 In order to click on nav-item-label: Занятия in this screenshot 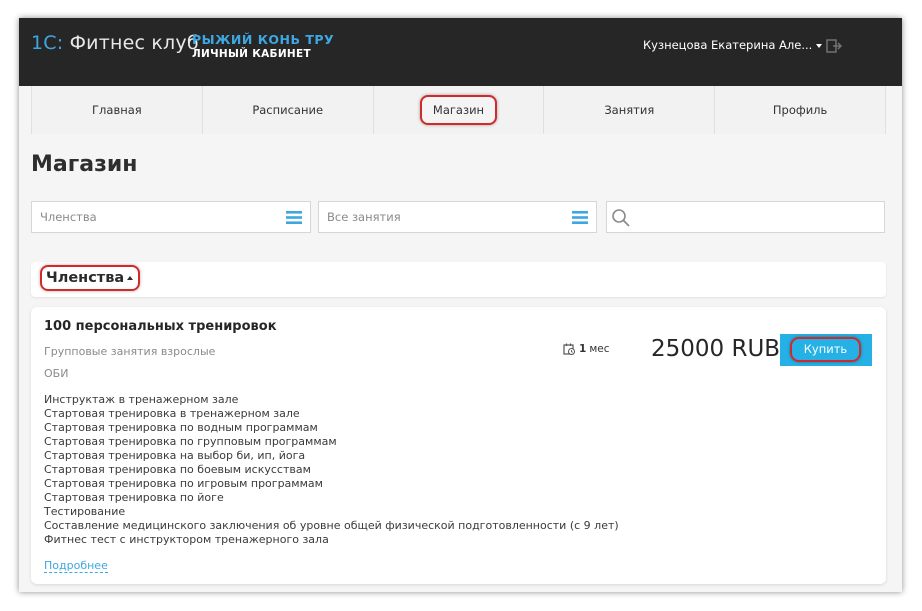, I will do `click(629, 110)`.